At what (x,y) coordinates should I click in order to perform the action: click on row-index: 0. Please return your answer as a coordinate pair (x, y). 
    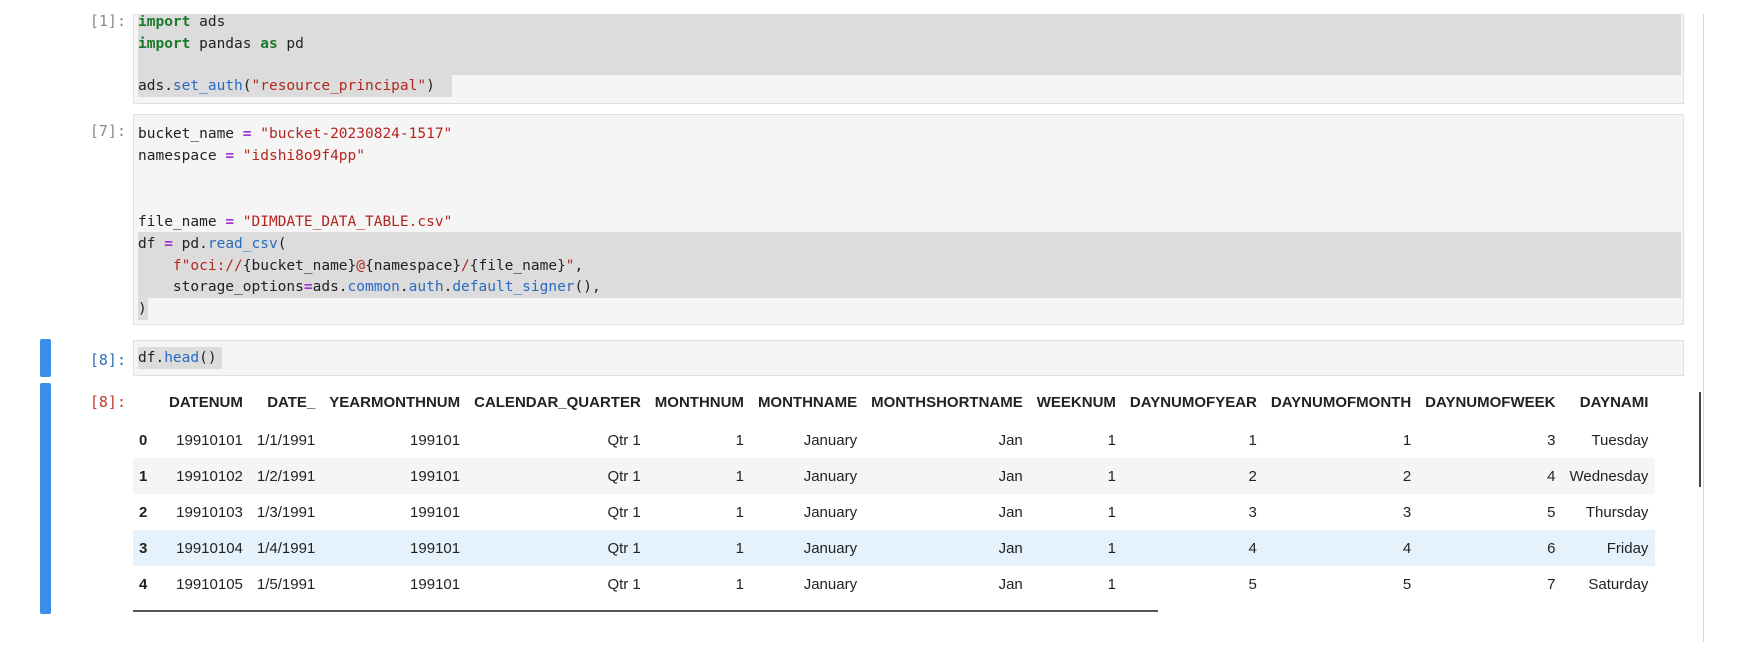
    Looking at the image, I should click on (143, 440).